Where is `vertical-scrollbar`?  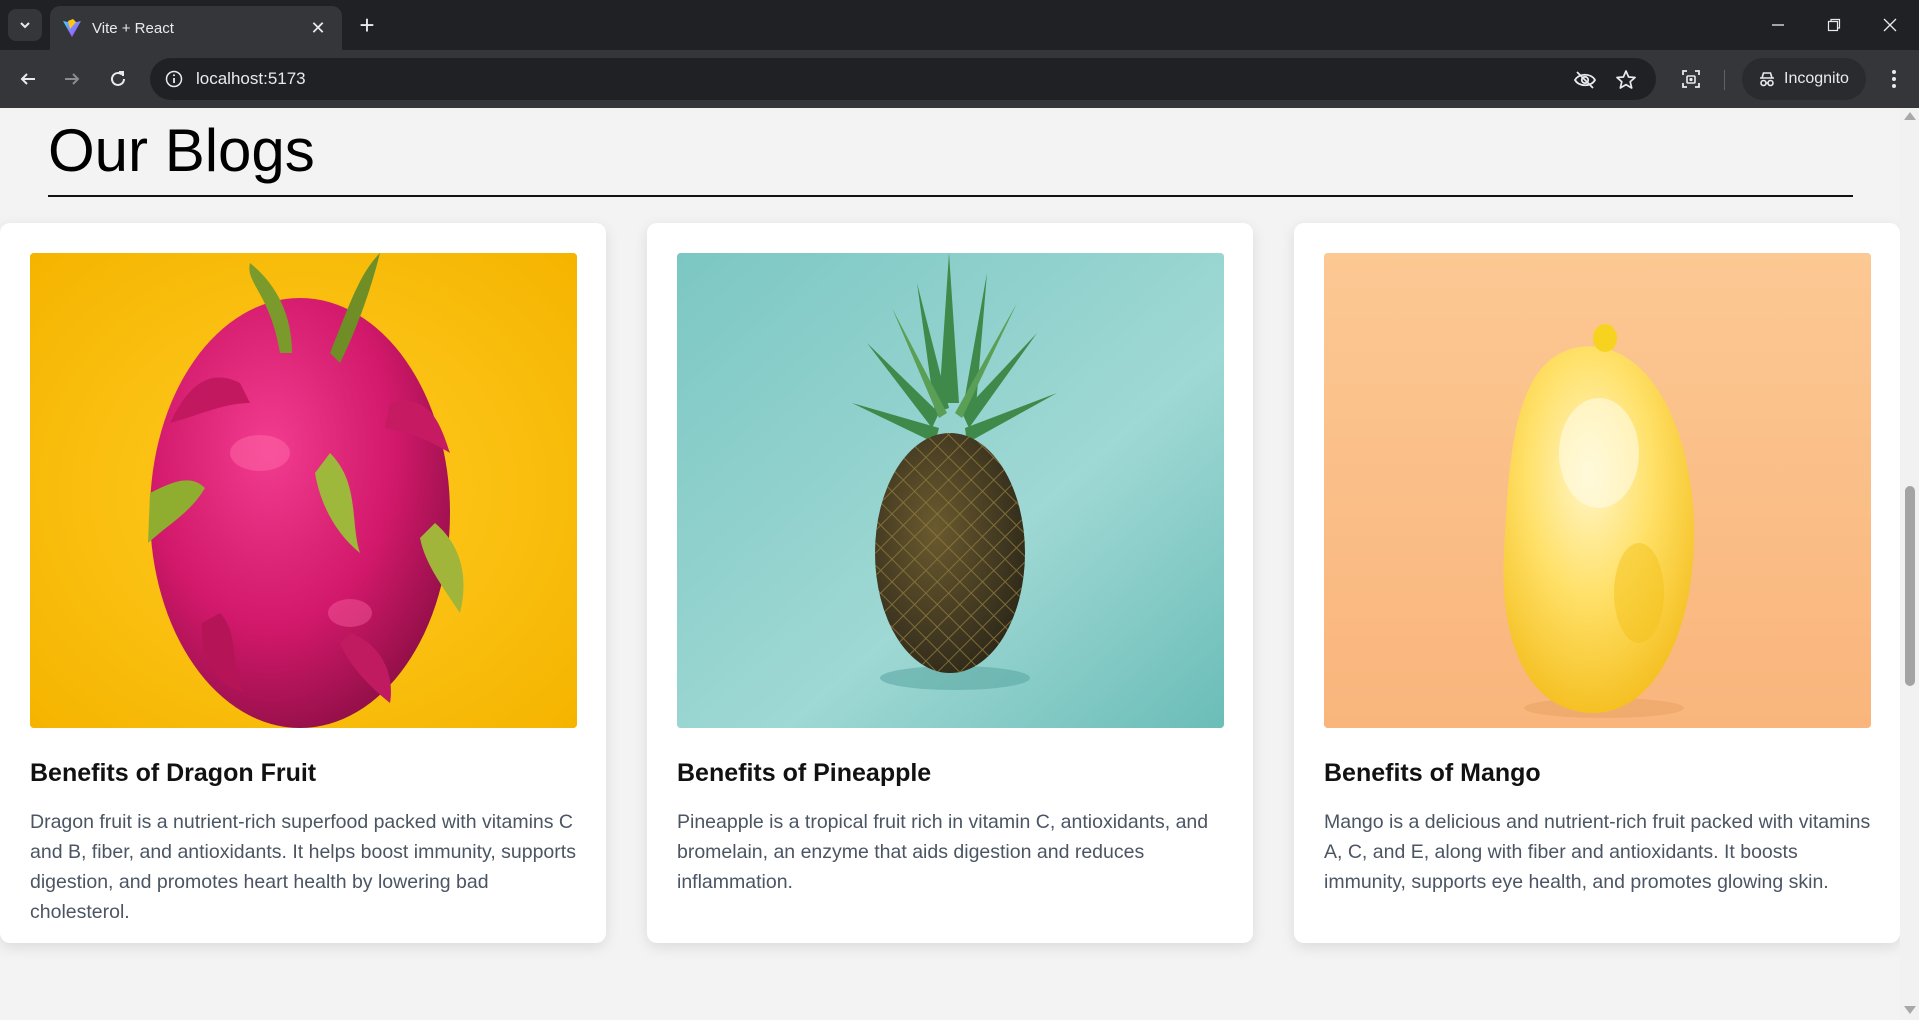
vertical-scrollbar is located at coordinates (1909, 564).